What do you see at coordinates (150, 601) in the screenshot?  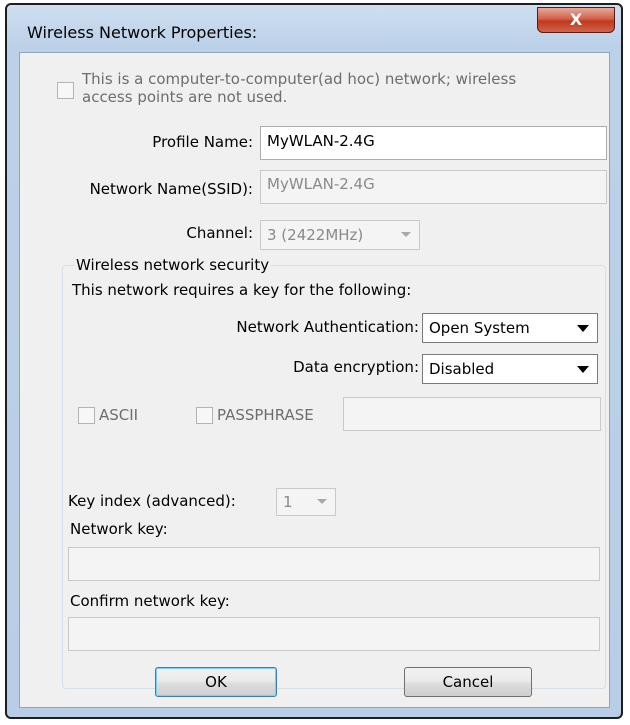 I see `confirm-key-label: Confirm network key:` at bounding box center [150, 601].